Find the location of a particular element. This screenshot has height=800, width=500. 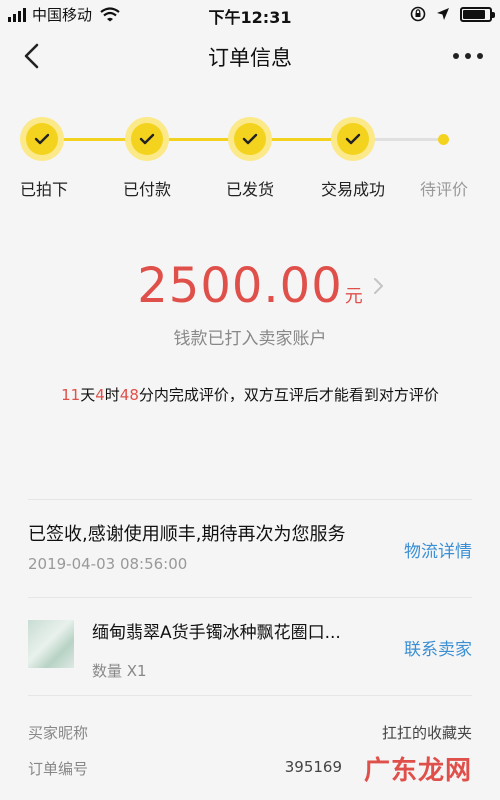

orientation-lock-icon is located at coordinates (418, 14).